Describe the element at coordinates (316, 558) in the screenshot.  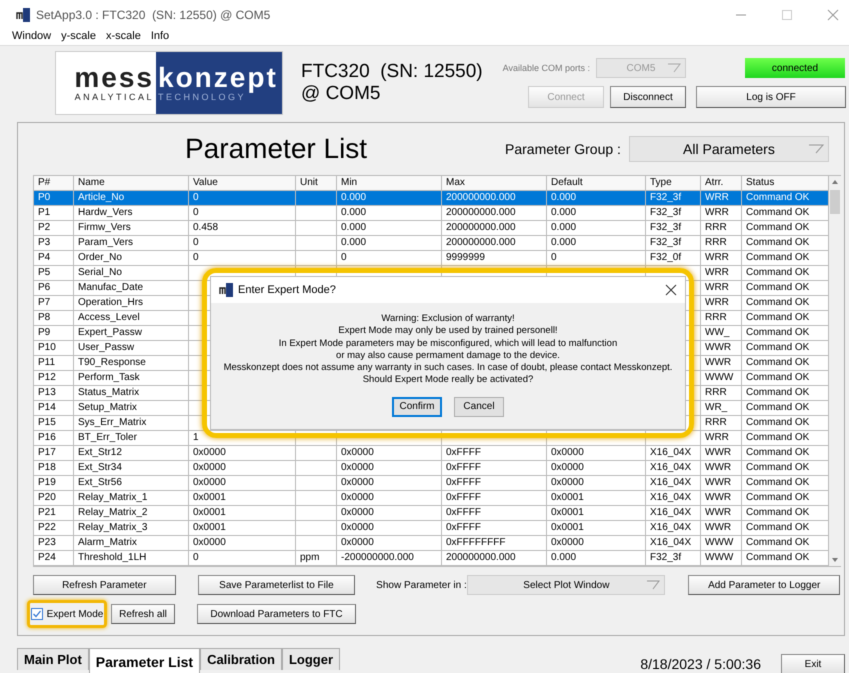
I see `table-cell: ppm` at that location.